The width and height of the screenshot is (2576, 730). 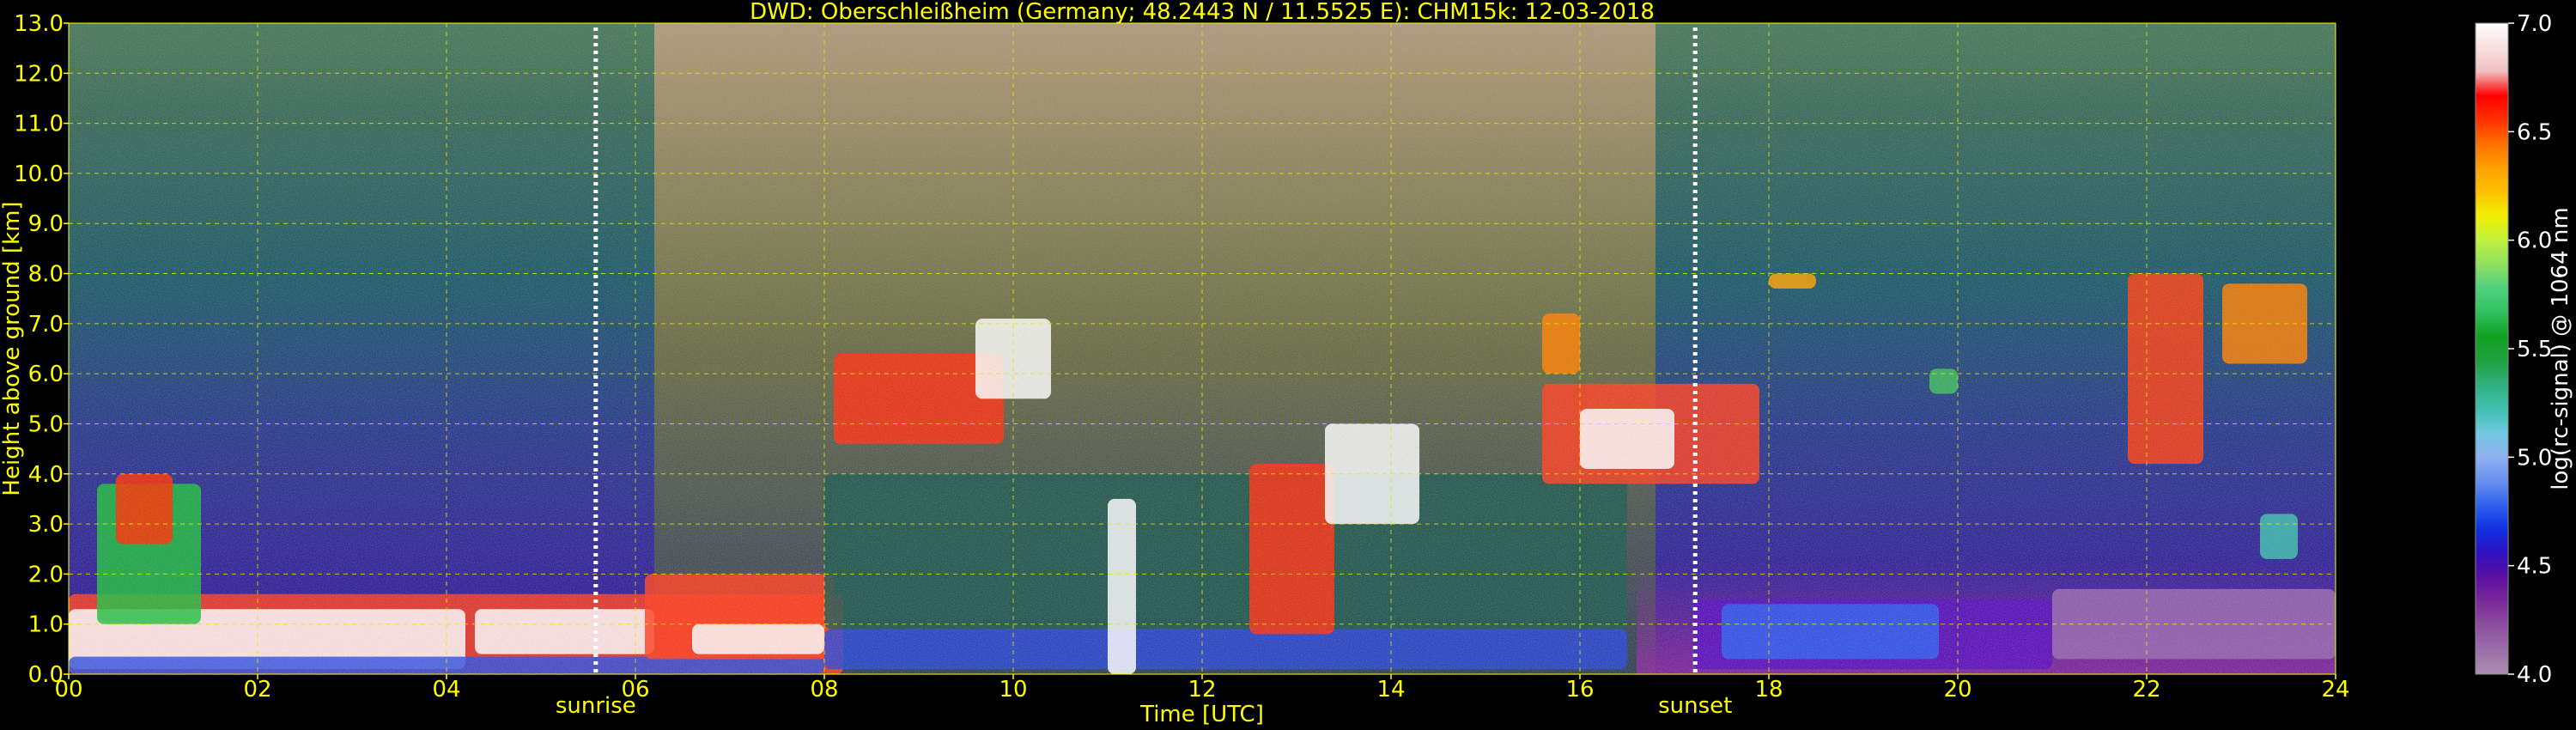 I want to click on x-tick-label: 22, so click(x=2146, y=690).